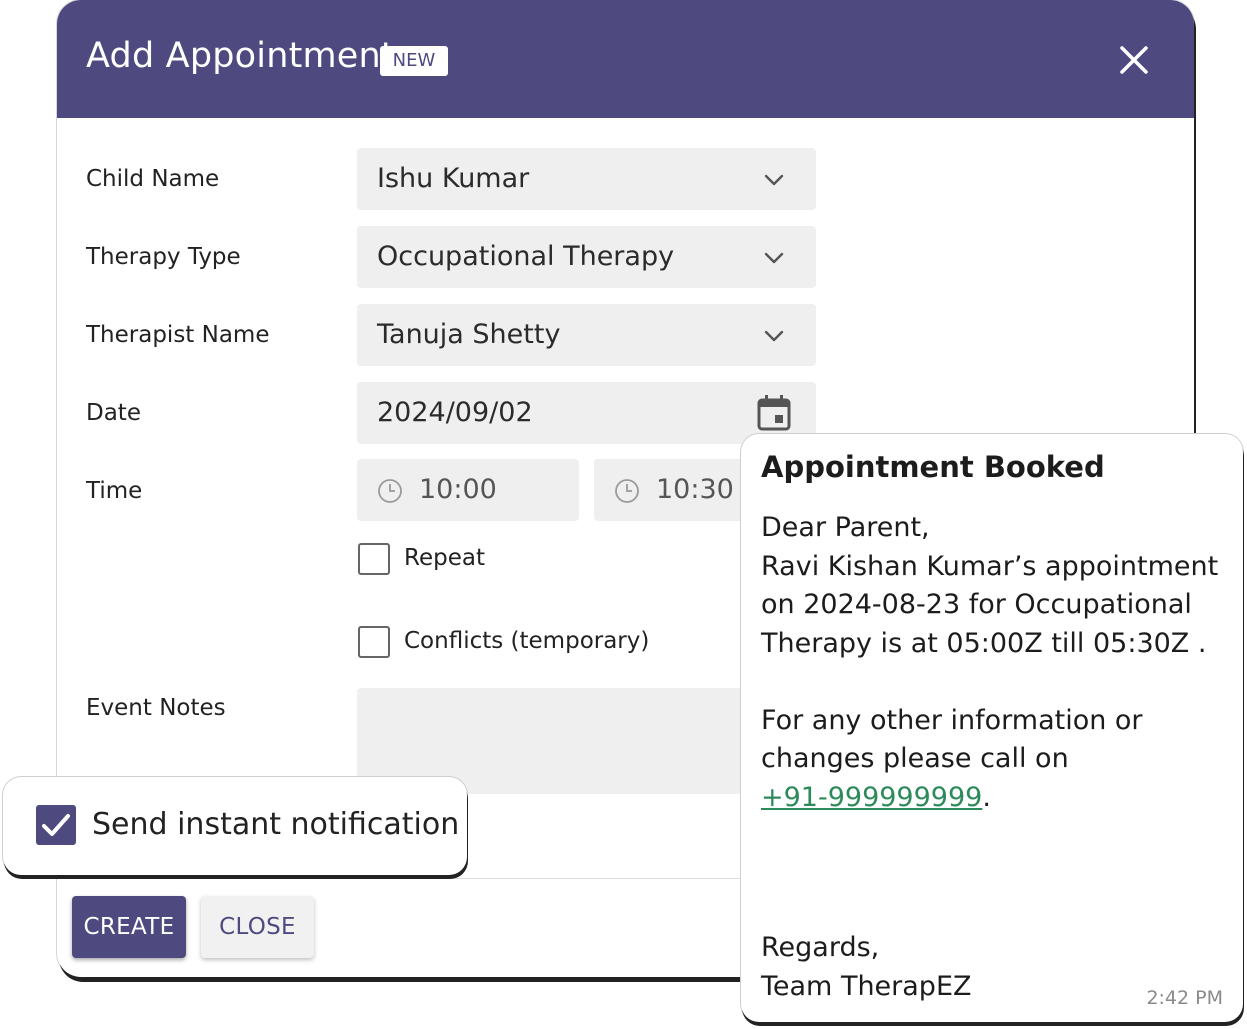 This screenshot has height=1029, width=1247. Describe the element at coordinates (156, 708) in the screenshot. I see `event-notes-label: Event Notes` at that location.